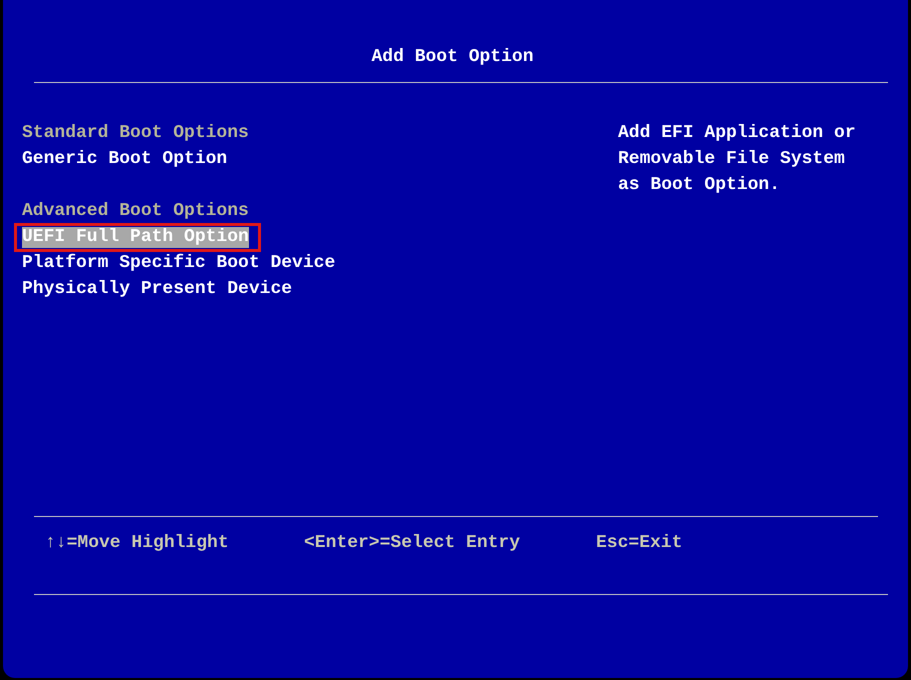  Describe the element at coordinates (737, 159) in the screenshot. I see `help-text: Add EFI Application or Removable File System as Boot Option.` at that location.